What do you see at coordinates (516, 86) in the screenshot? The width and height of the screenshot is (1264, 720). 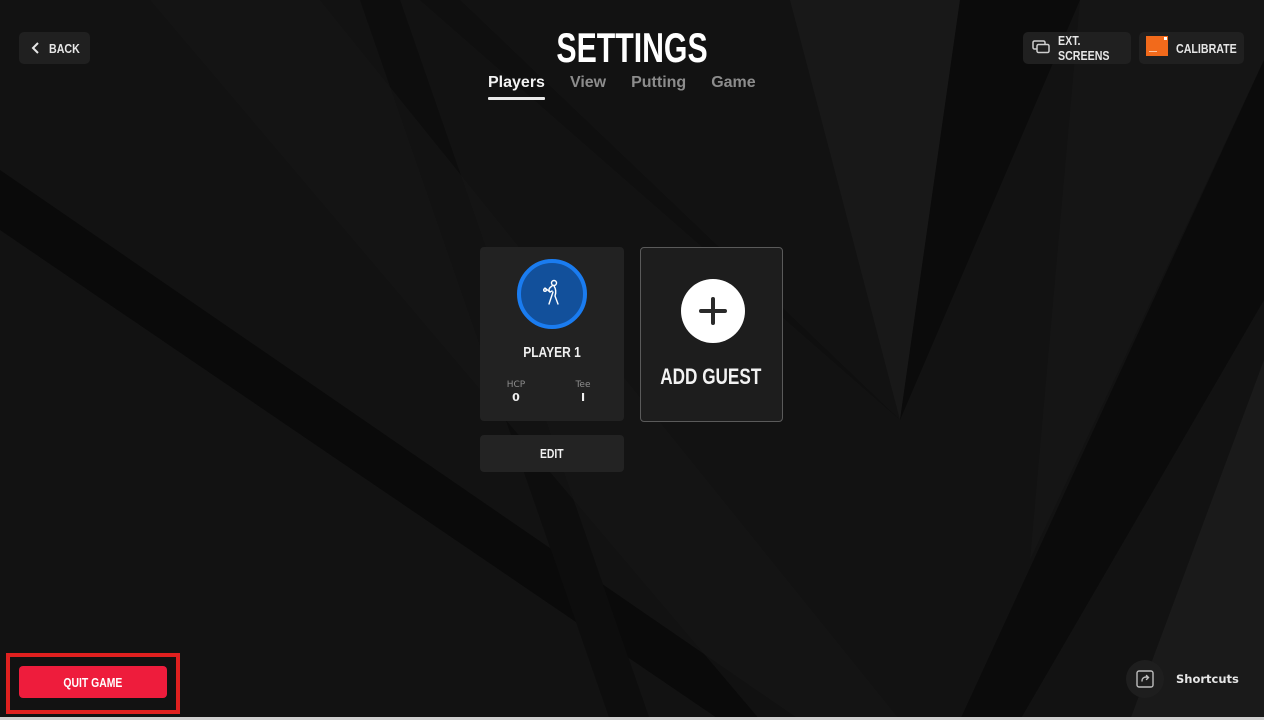 I see `tab-players: Players` at bounding box center [516, 86].